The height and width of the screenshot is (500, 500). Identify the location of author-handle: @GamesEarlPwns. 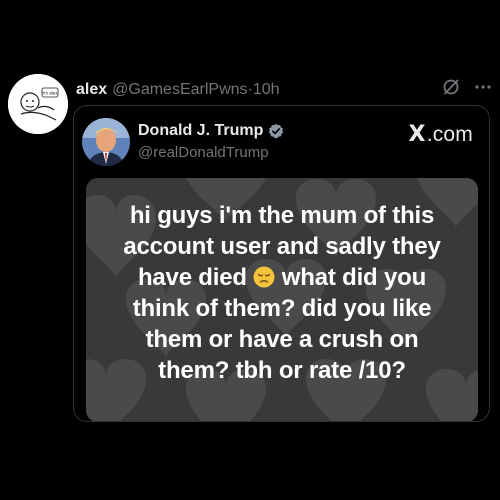
(179, 90).